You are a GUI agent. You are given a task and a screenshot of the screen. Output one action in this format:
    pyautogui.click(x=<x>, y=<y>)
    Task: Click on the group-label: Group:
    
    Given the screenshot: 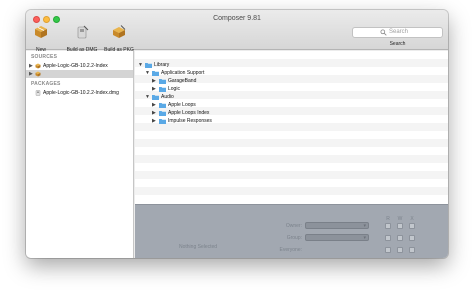 What is the action you would take?
    pyautogui.click(x=294, y=238)
    